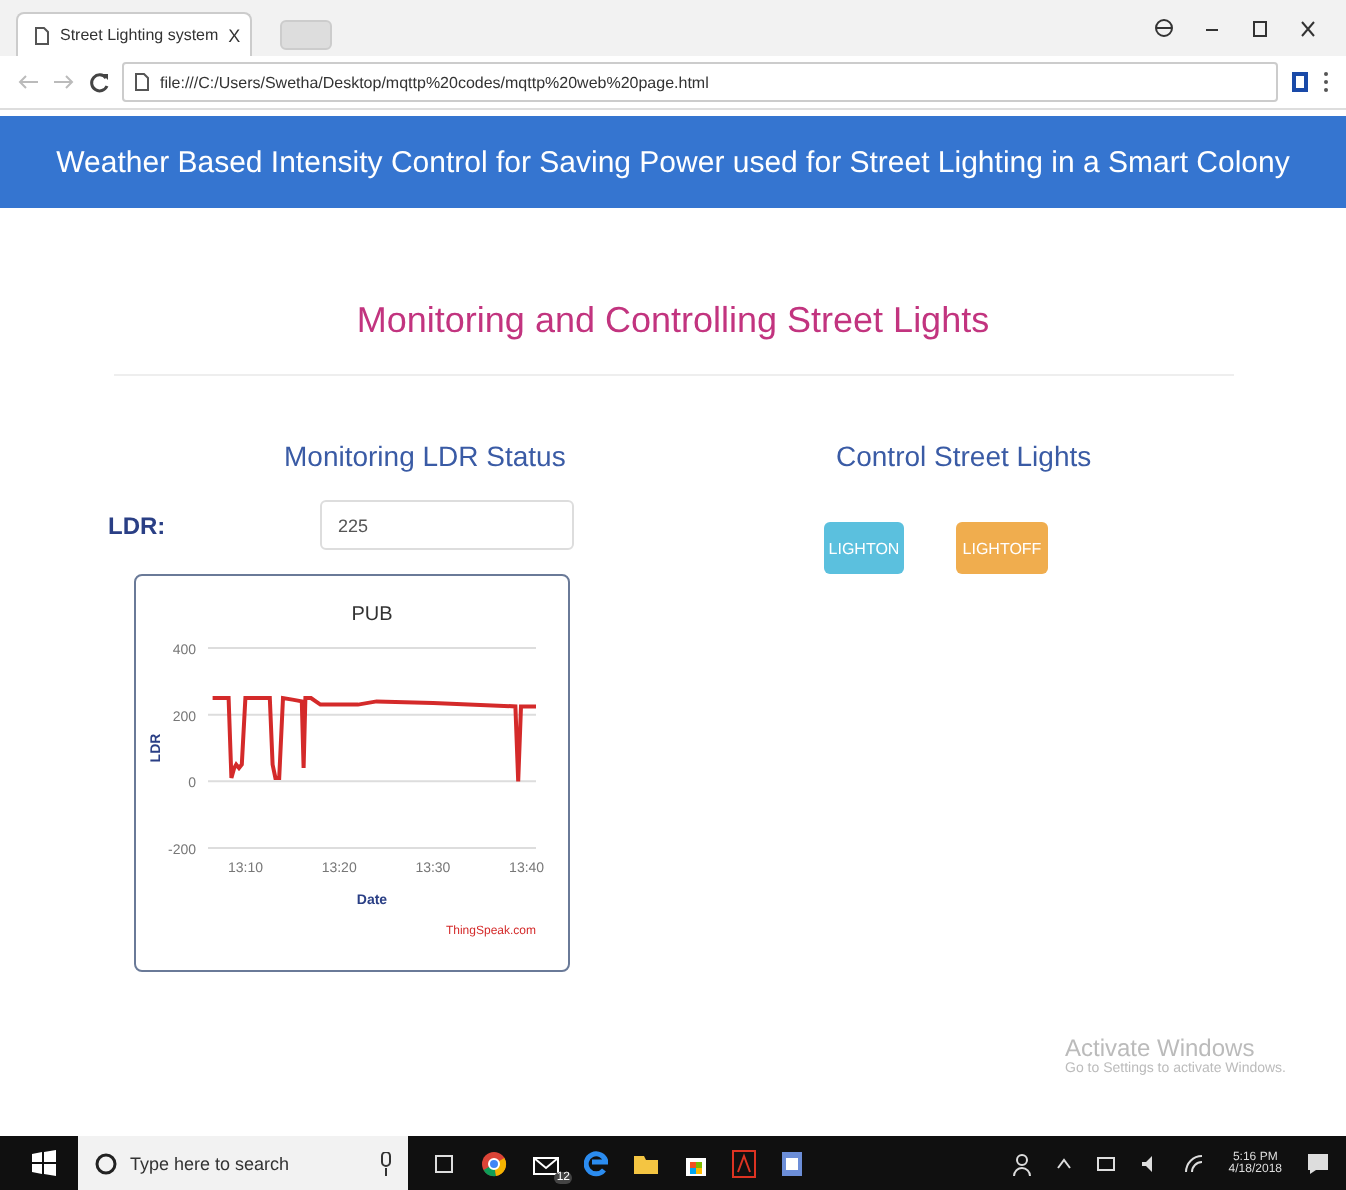 The height and width of the screenshot is (1190, 1346). I want to click on section-heading: Control Street Lights, so click(964, 456).